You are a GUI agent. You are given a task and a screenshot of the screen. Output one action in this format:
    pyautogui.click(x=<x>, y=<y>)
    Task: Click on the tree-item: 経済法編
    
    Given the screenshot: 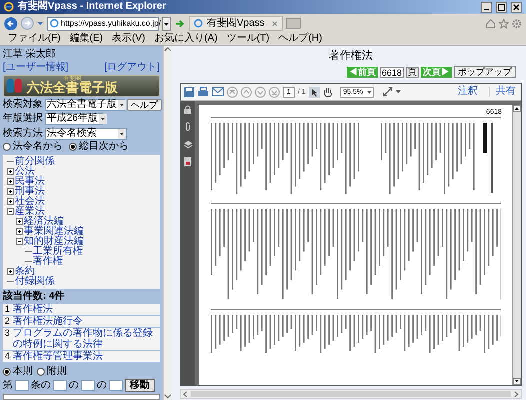 What is the action you would take?
    pyautogui.click(x=44, y=221)
    